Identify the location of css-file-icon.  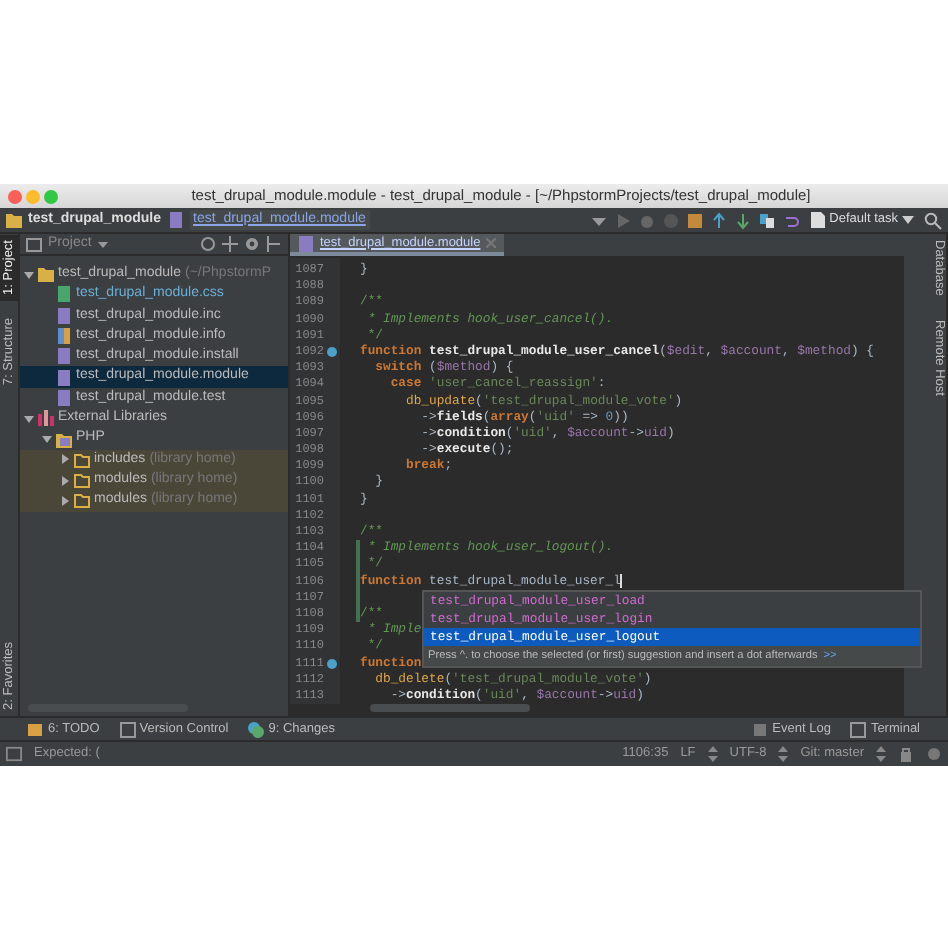
(64, 294).